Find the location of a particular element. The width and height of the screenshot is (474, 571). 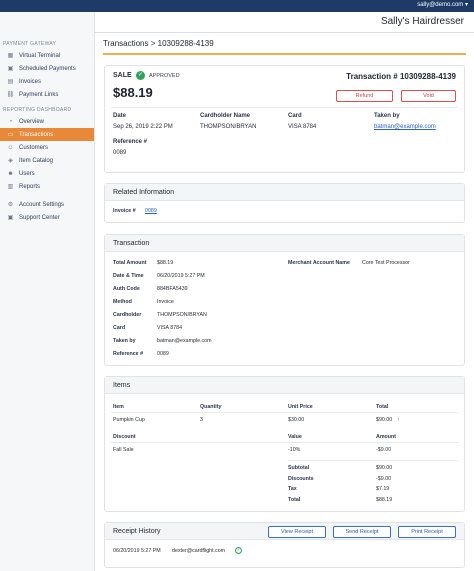

totals-label: Subtotal is located at coordinates (299, 468).